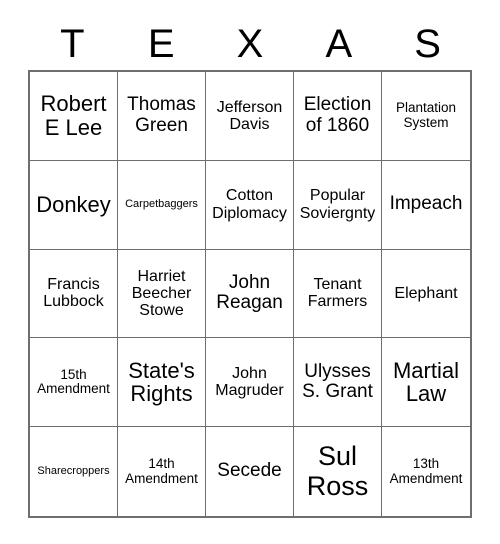 This screenshot has width=500, height=544. I want to click on bingo-cell-label: Plantation System, so click(426, 115).